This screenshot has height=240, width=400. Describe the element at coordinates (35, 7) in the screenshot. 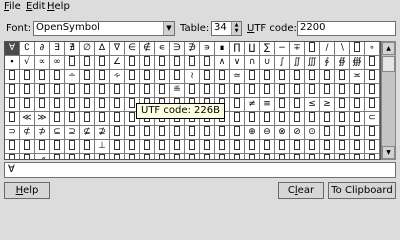

I see `menu-edit: Edit` at that location.